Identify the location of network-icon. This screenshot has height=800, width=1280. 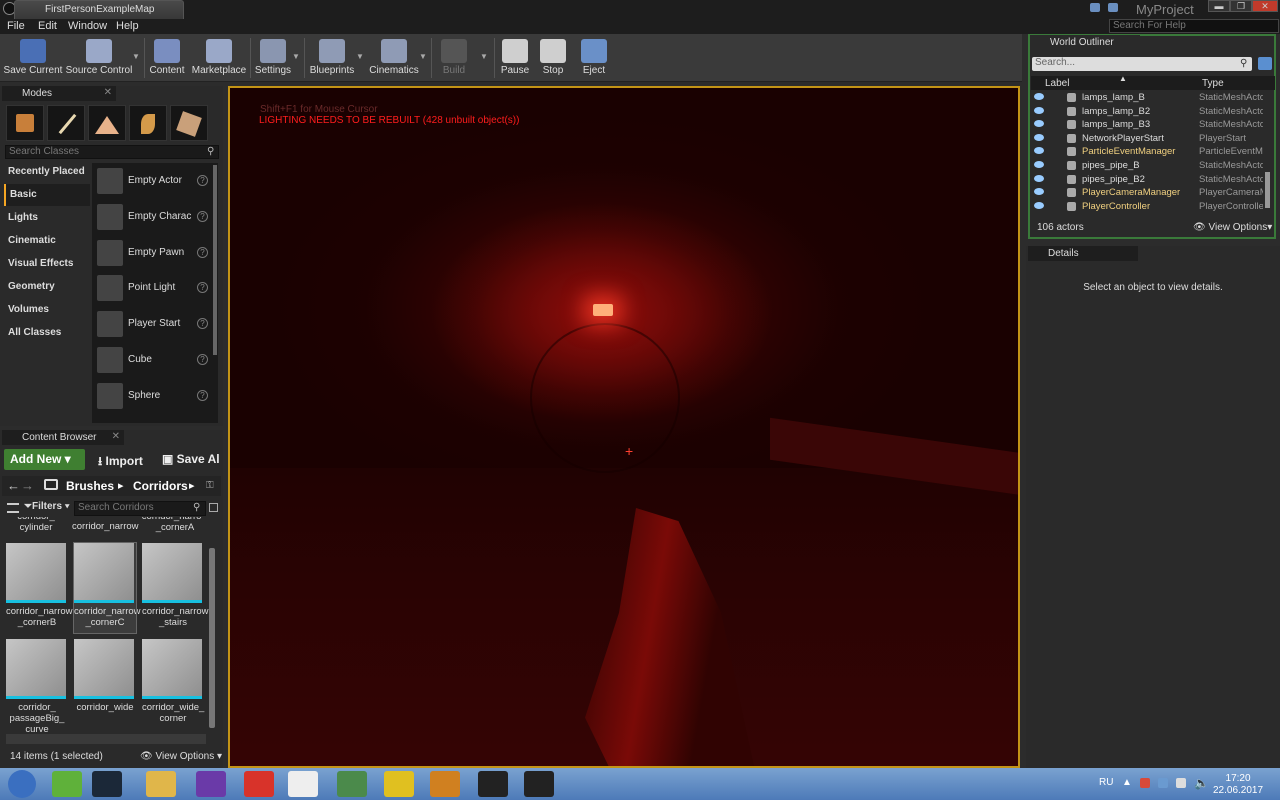
(1181, 783).